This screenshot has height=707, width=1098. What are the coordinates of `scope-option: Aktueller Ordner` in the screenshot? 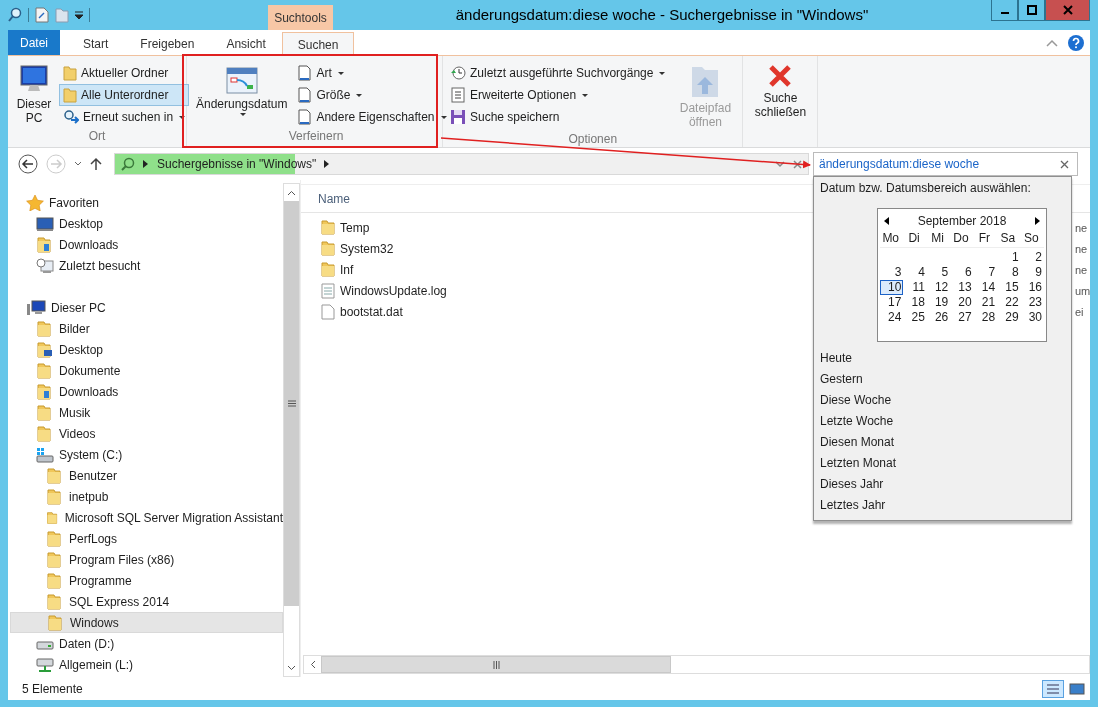 It's located at (124, 73).